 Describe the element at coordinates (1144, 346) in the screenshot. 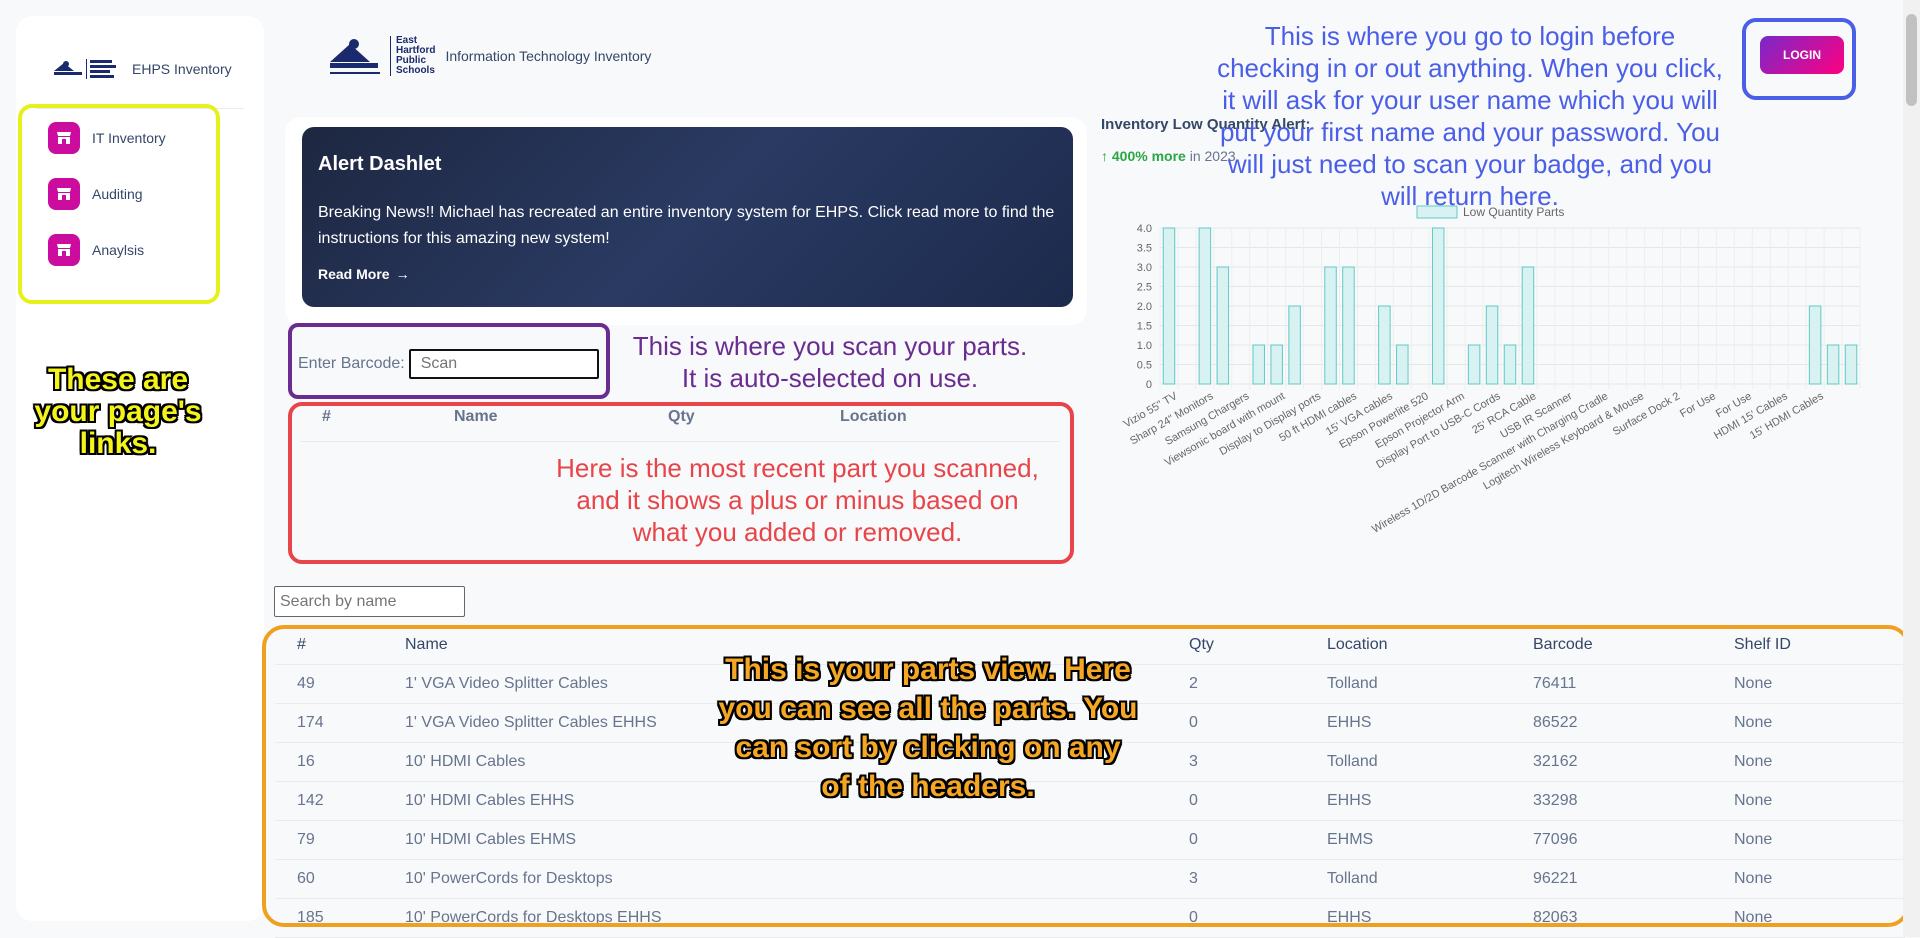

I see `chart-y-tick-label: 1.0` at that location.